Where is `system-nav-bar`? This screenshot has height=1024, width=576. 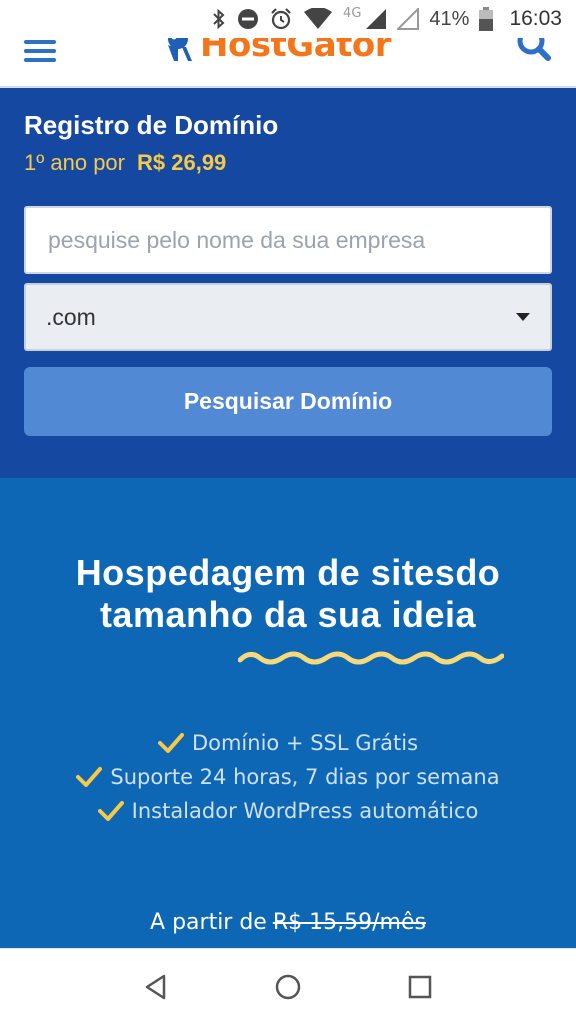 system-nav-bar is located at coordinates (288, 986).